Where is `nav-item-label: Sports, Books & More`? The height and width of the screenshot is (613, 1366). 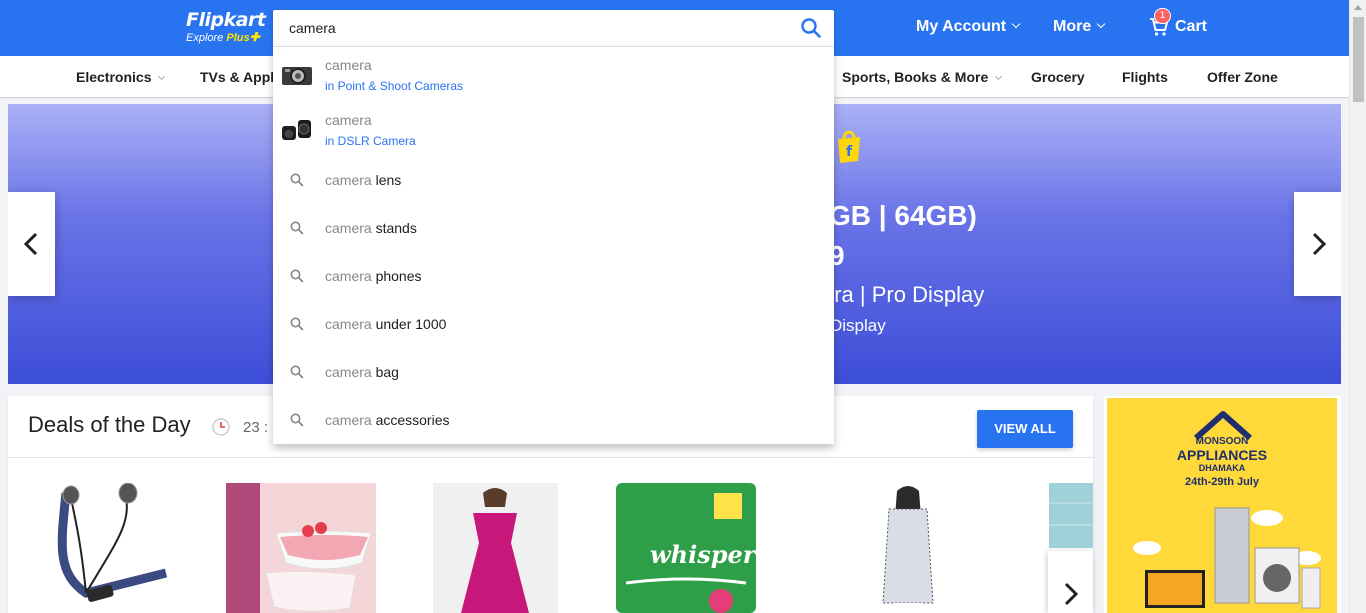 nav-item-label: Sports, Books & More is located at coordinates (915, 77).